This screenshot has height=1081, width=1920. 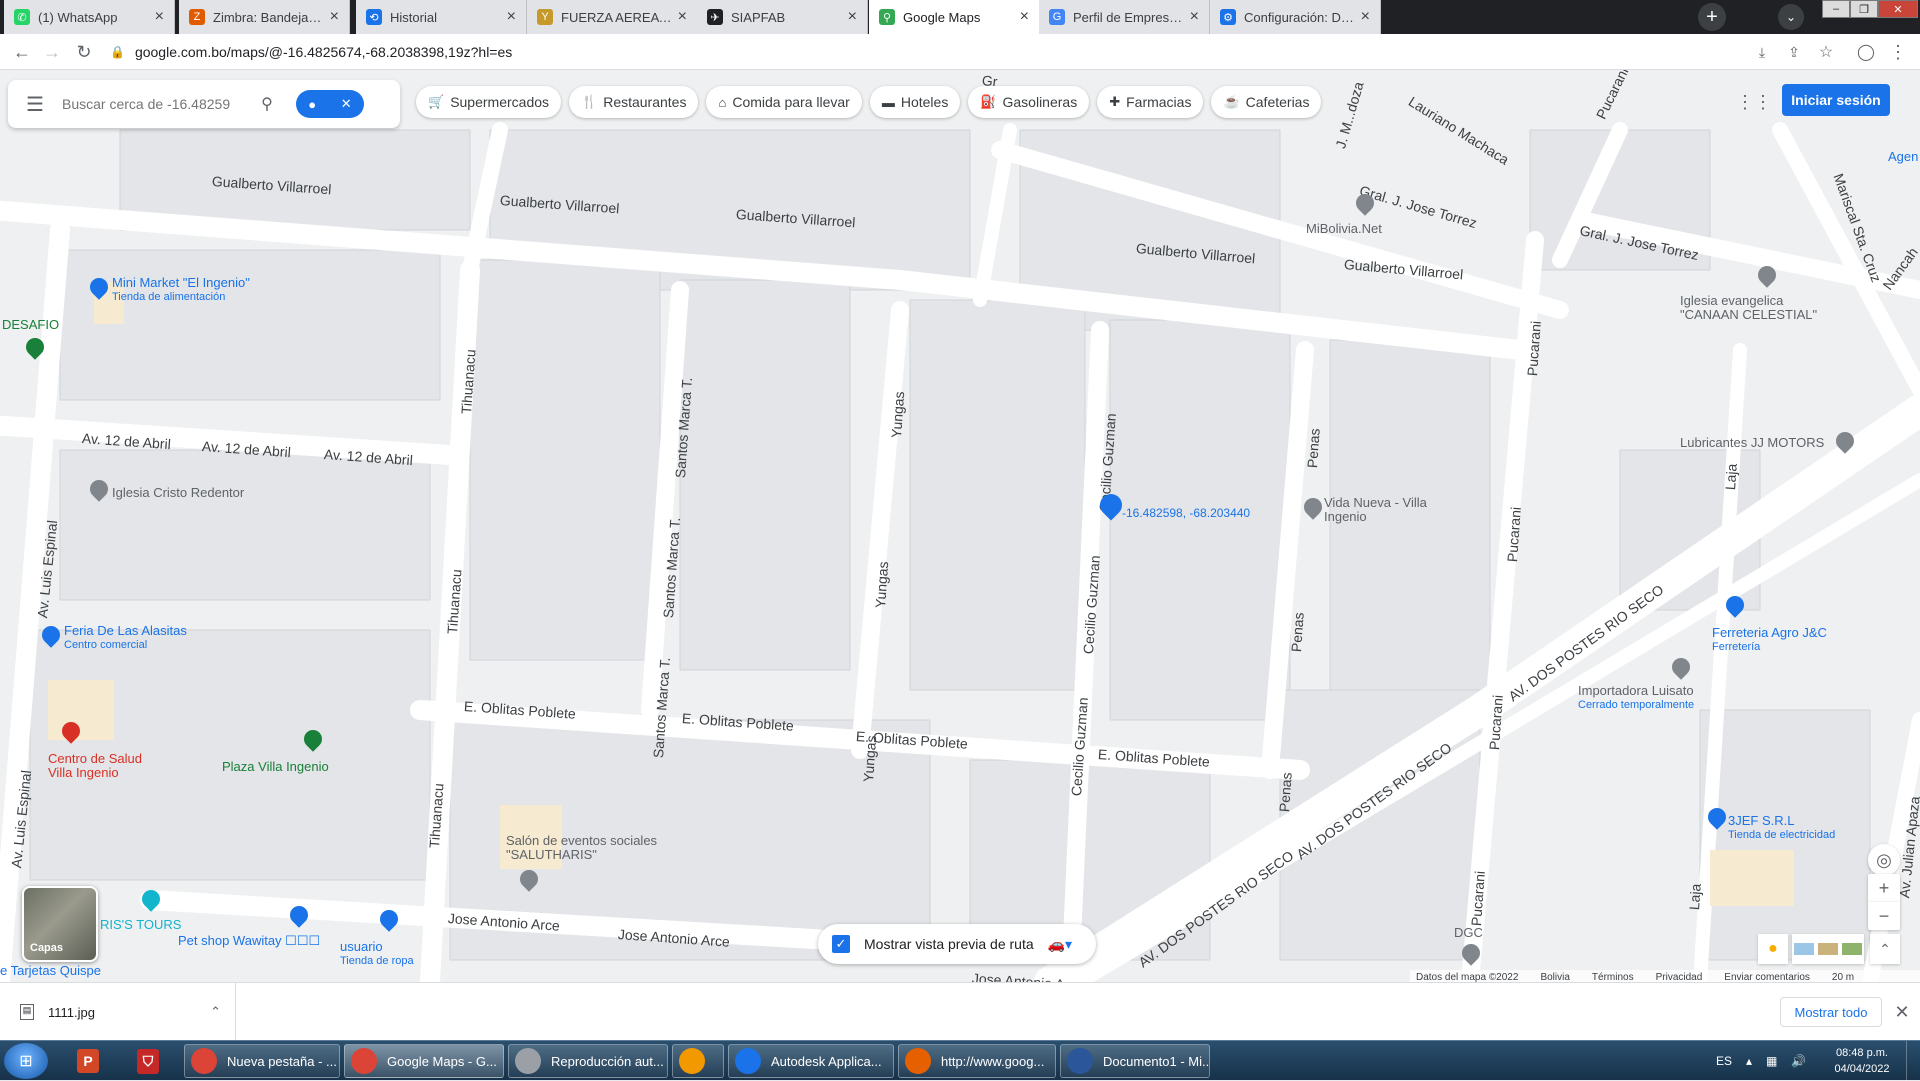 What do you see at coordinates (1885, 949) in the screenshot?
I see `expand-icon: ⌃` at bounding box center [1885, 949].